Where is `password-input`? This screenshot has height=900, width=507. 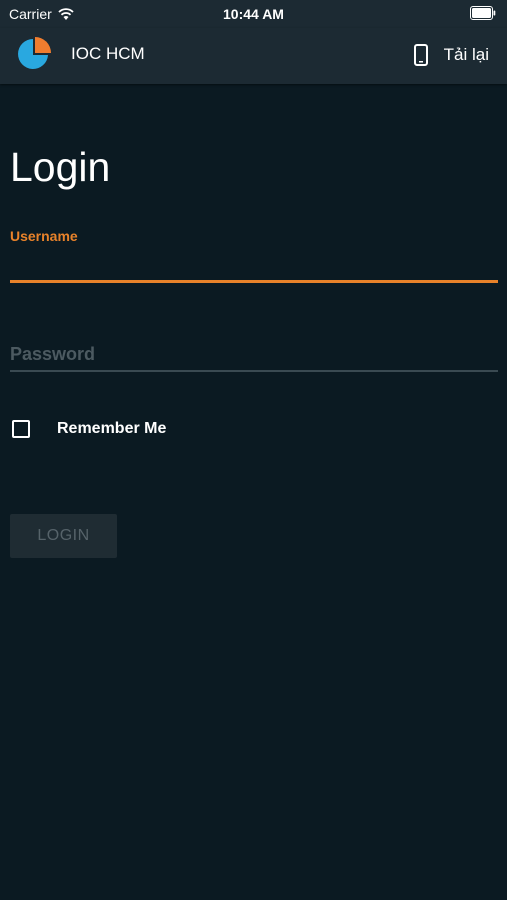 password-input is located at coordinates (254, 355).